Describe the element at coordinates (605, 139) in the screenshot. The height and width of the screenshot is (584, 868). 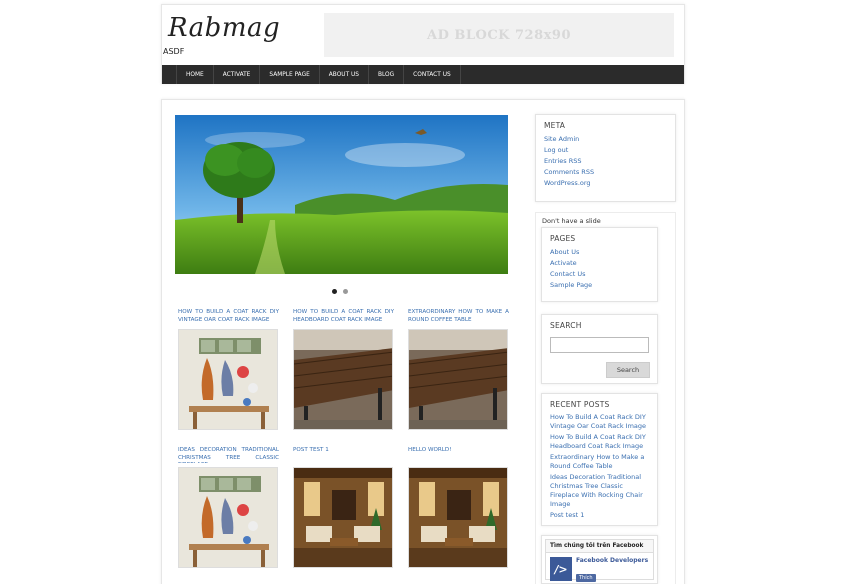
I see `meta-link-site-admin: Site Admin` at that location.